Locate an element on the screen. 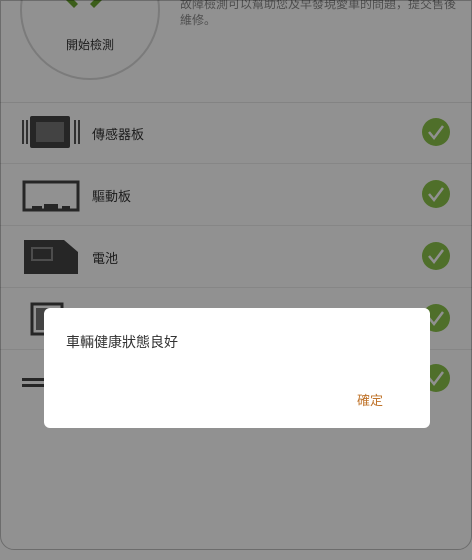 The image size is (472, 560). dialog-message: 車輛健康狀態良好 is located at coordinates (122, 343).